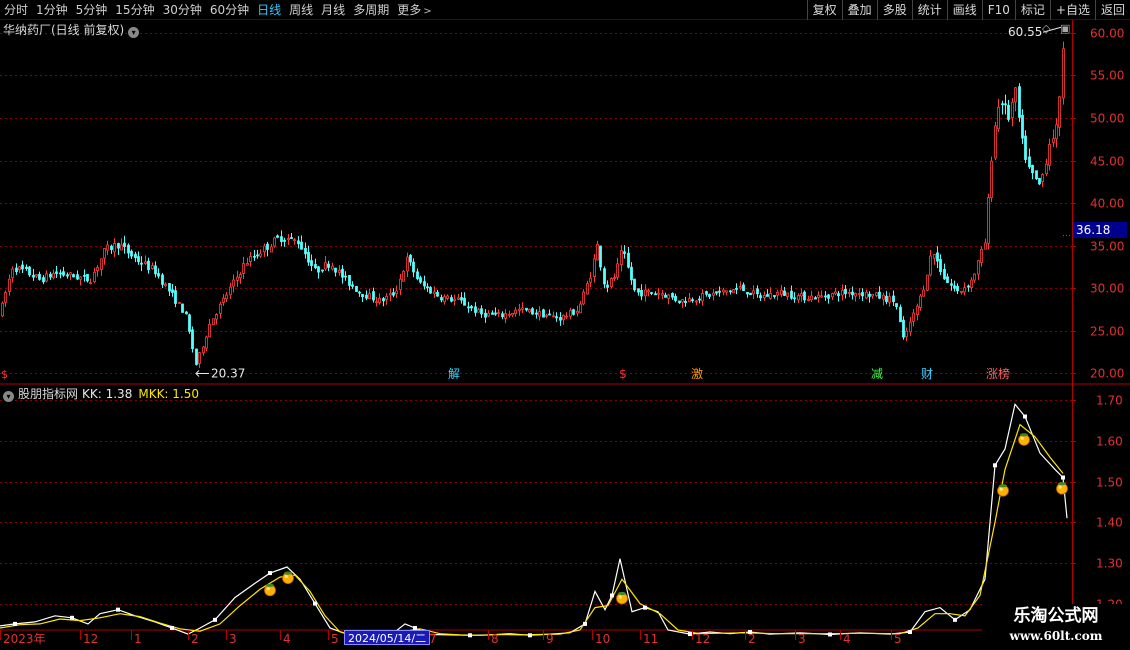  I want to click on toolbar-button: 复权, so click(824, 10).